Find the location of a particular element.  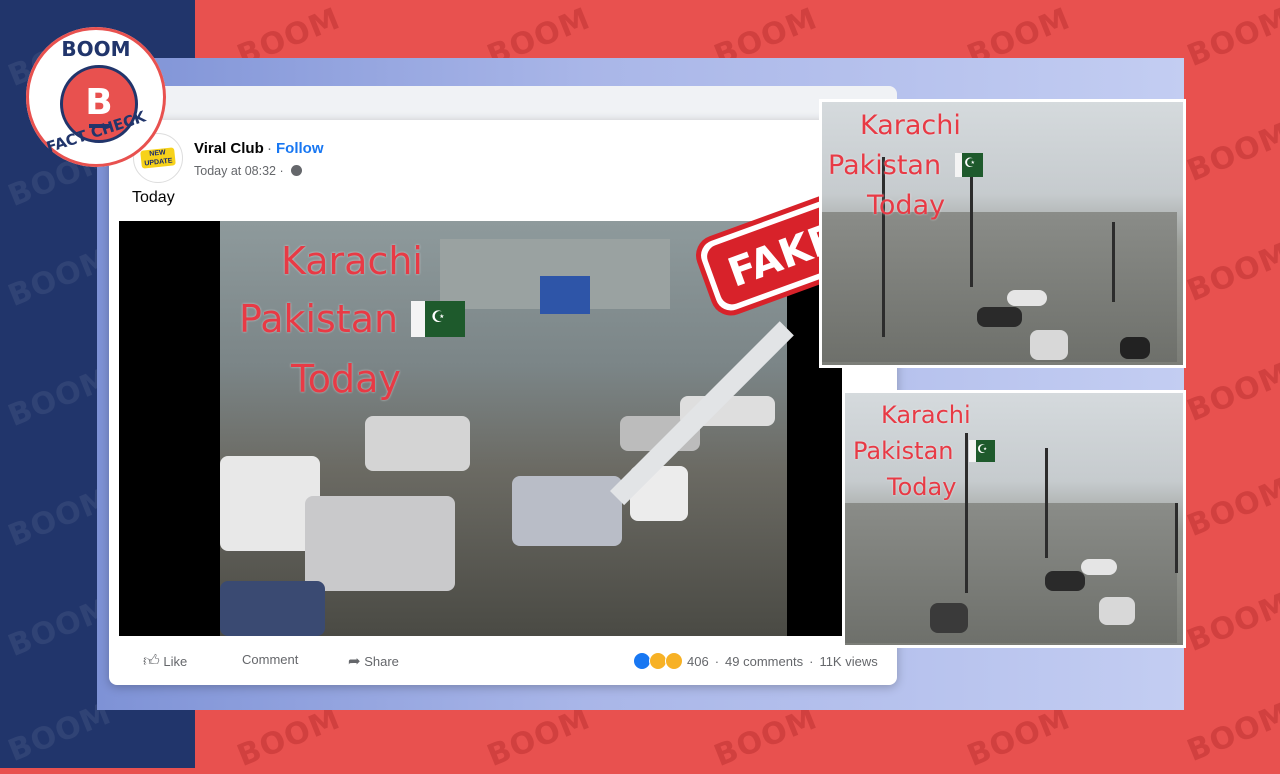

like-button: 👍︎ Like is located at coordinates (165, 661).